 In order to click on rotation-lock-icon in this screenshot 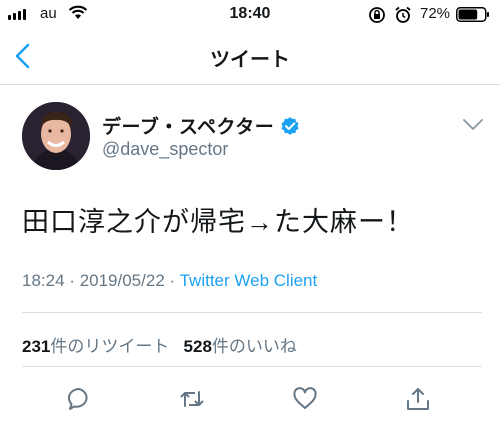, I will do `click(377, 15)`.